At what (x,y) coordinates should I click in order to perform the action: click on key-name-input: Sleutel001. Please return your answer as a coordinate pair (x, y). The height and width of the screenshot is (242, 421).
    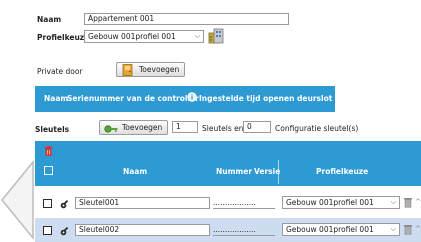
    Looking at the image, I should click on (142, 203).